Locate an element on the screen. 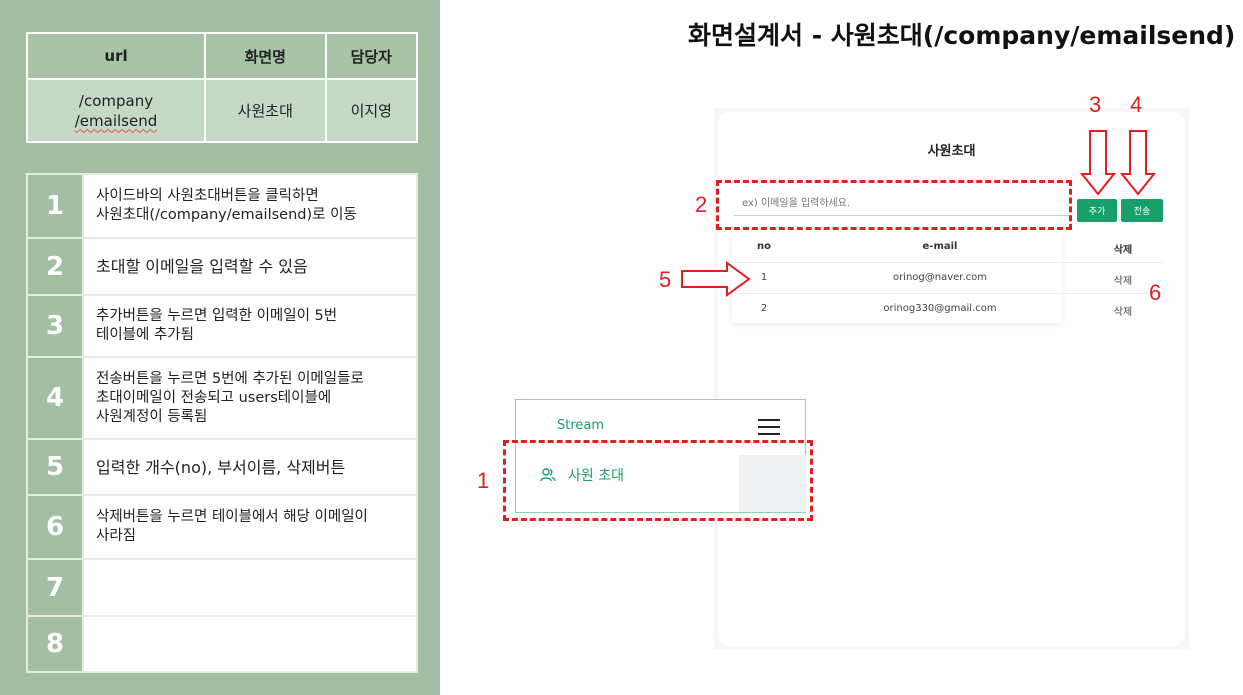 Image resolution: width=1243 pixels, height=695 pixels. meta-table: url 화면명 담당자 /company /emailsend 사원초대 이지영 is located at coordinates (222, 87).